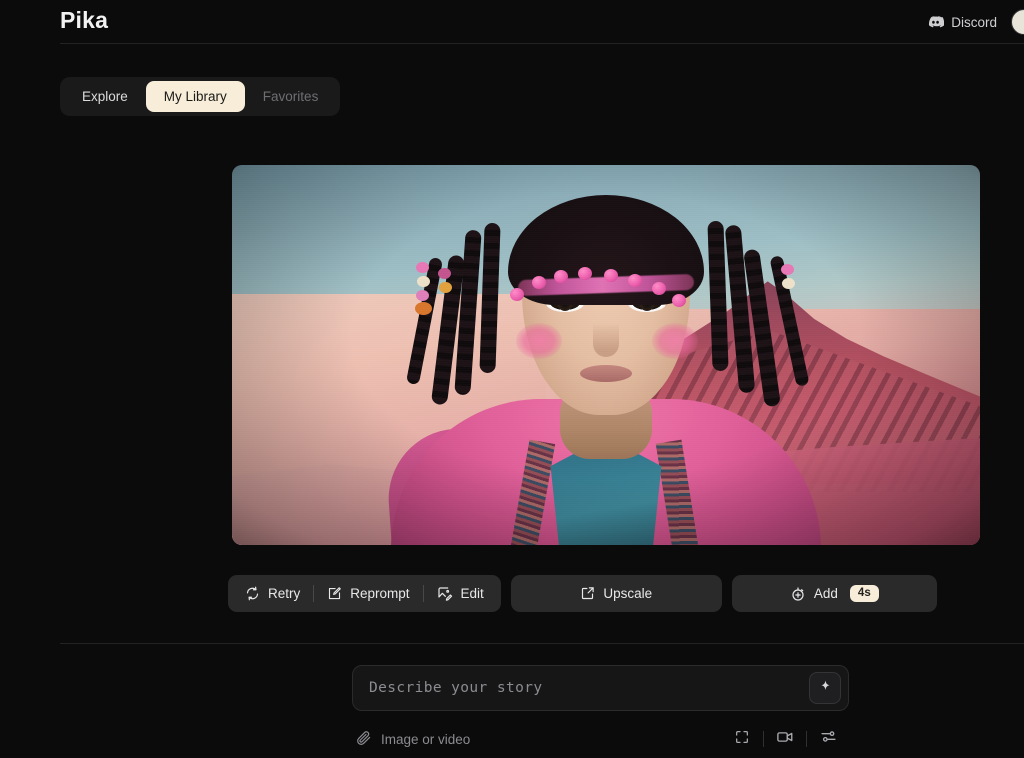 Image resolution: width=1024 pixels, height=758 pixels. I want to click on retry-icon, so click(252, 593).